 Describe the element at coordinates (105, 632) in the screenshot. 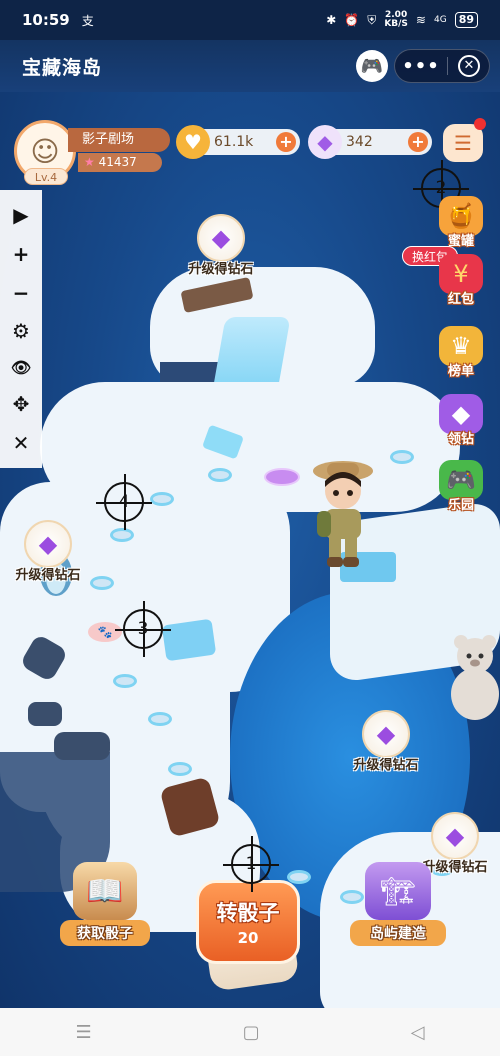

I see `paw-tile: 🐾` at that location.